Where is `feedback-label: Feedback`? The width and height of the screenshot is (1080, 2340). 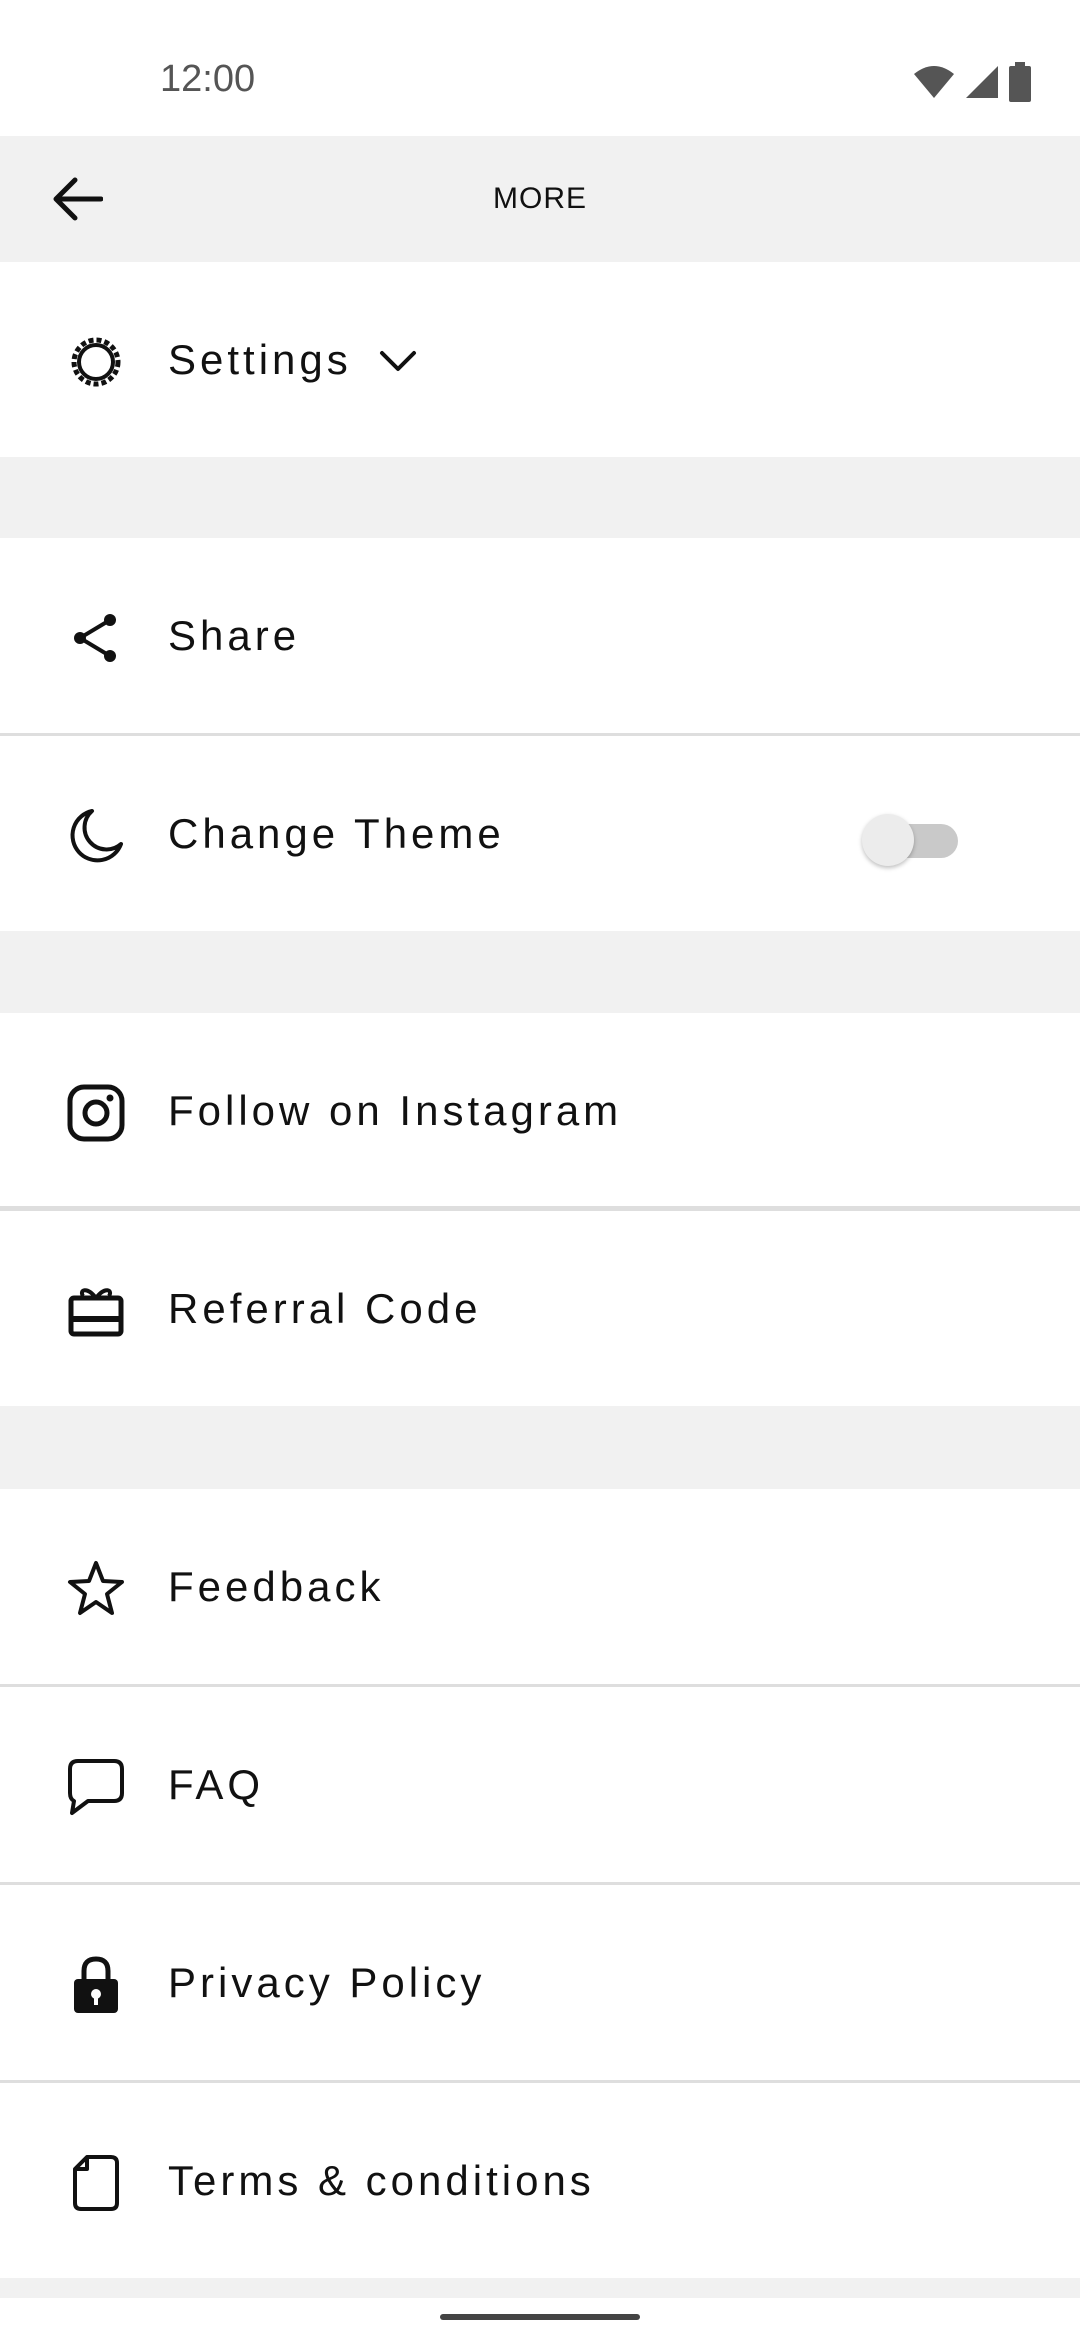
feedback-label: Feedback is located at coordinates (276, 1586).